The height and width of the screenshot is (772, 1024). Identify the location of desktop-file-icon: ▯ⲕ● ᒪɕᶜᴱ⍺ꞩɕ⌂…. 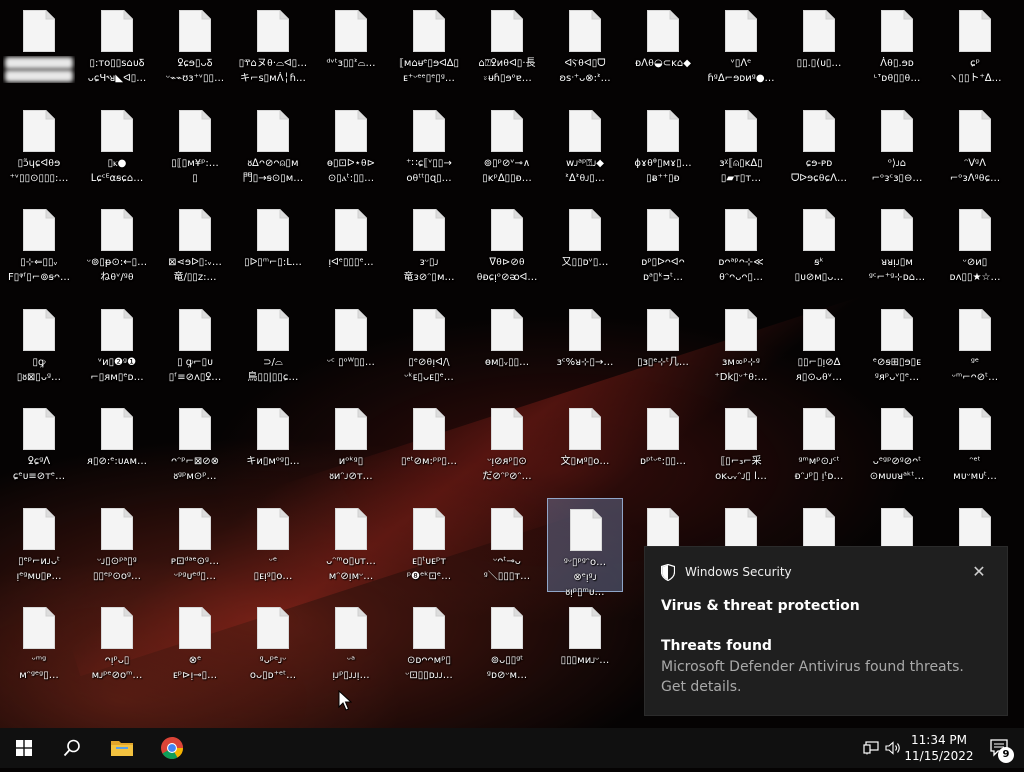
(117, 147).